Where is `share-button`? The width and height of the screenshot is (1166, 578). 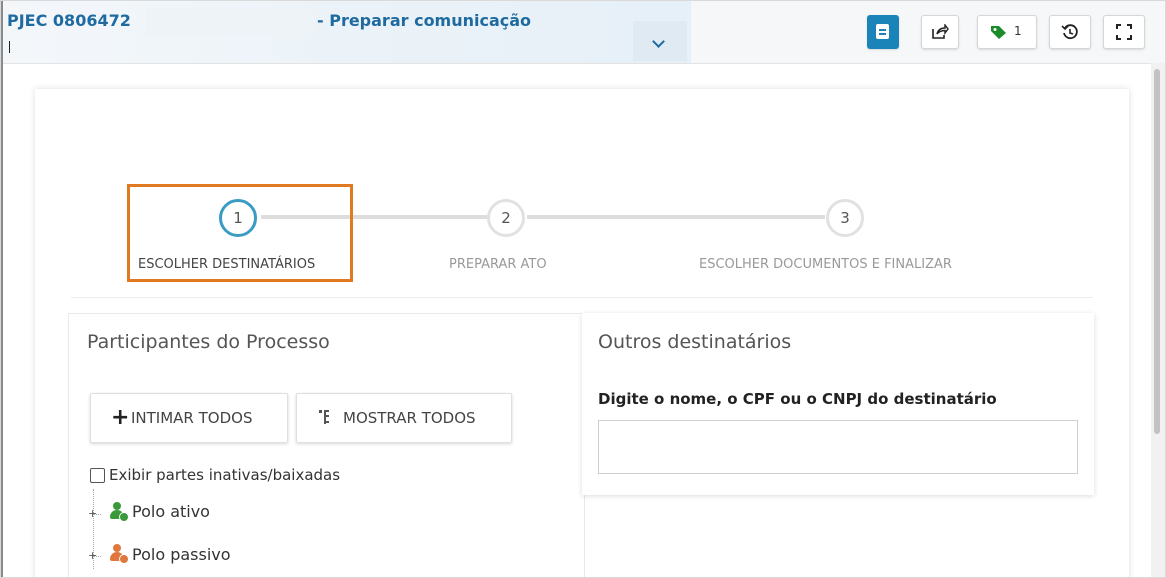 share-button is located at coordinates (940, 32).